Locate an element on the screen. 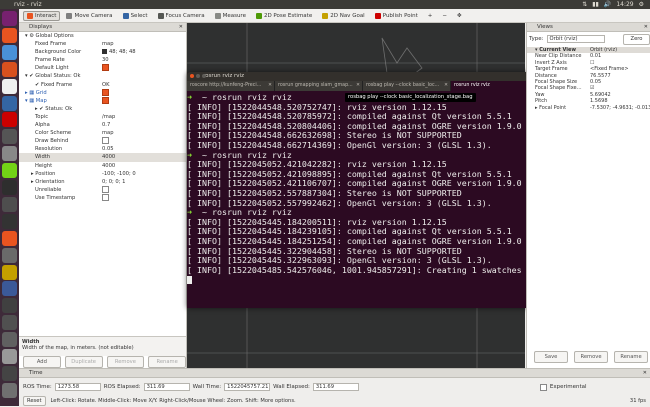 This screenshot has width=650, height=407. tool-publish-point: Publish Point is located at coordinates (396, 16).